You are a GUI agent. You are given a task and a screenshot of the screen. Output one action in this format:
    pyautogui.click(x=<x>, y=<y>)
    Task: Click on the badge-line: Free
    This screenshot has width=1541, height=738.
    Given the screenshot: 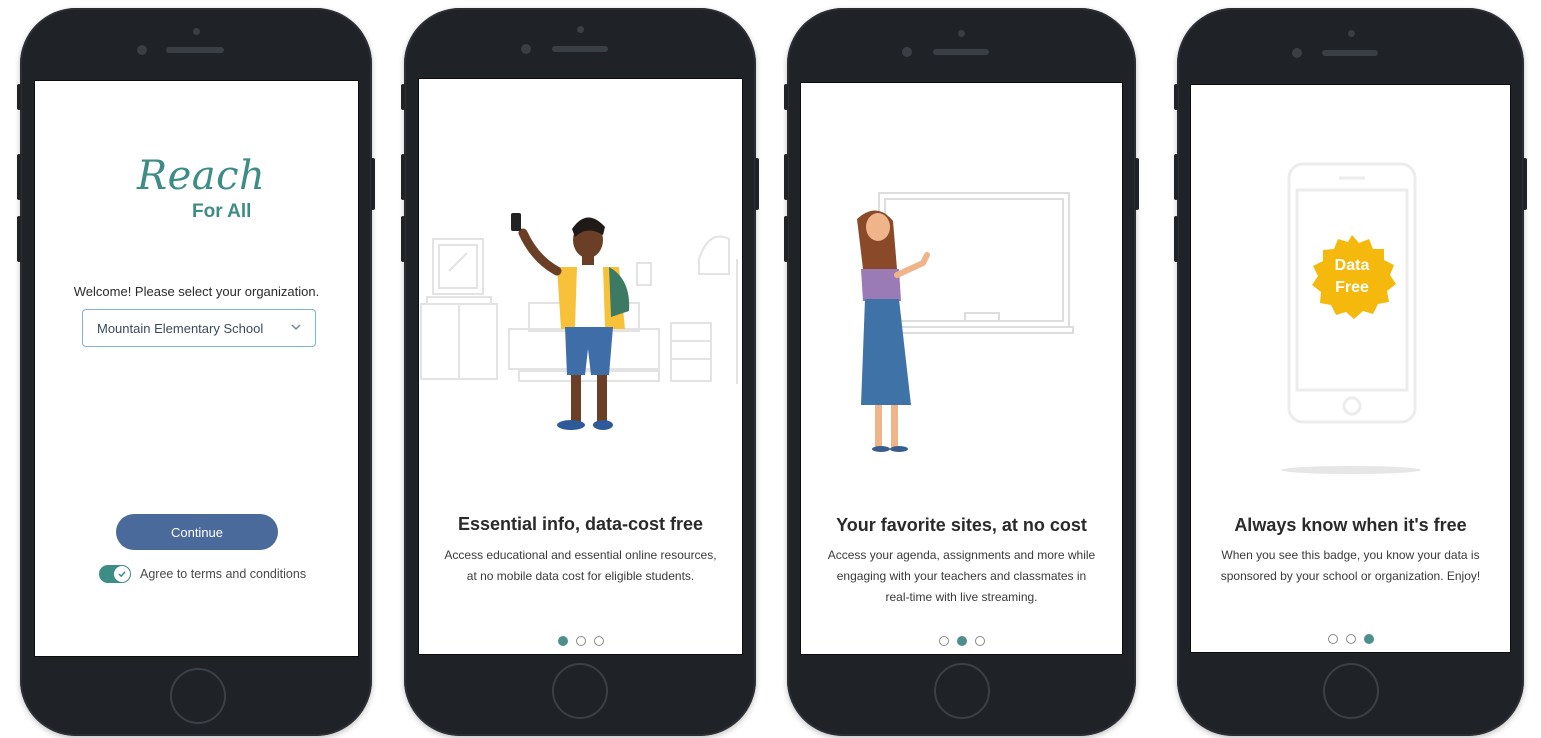 What is the action you would take?
    pyautogui.click(x=1352, y=287)
    